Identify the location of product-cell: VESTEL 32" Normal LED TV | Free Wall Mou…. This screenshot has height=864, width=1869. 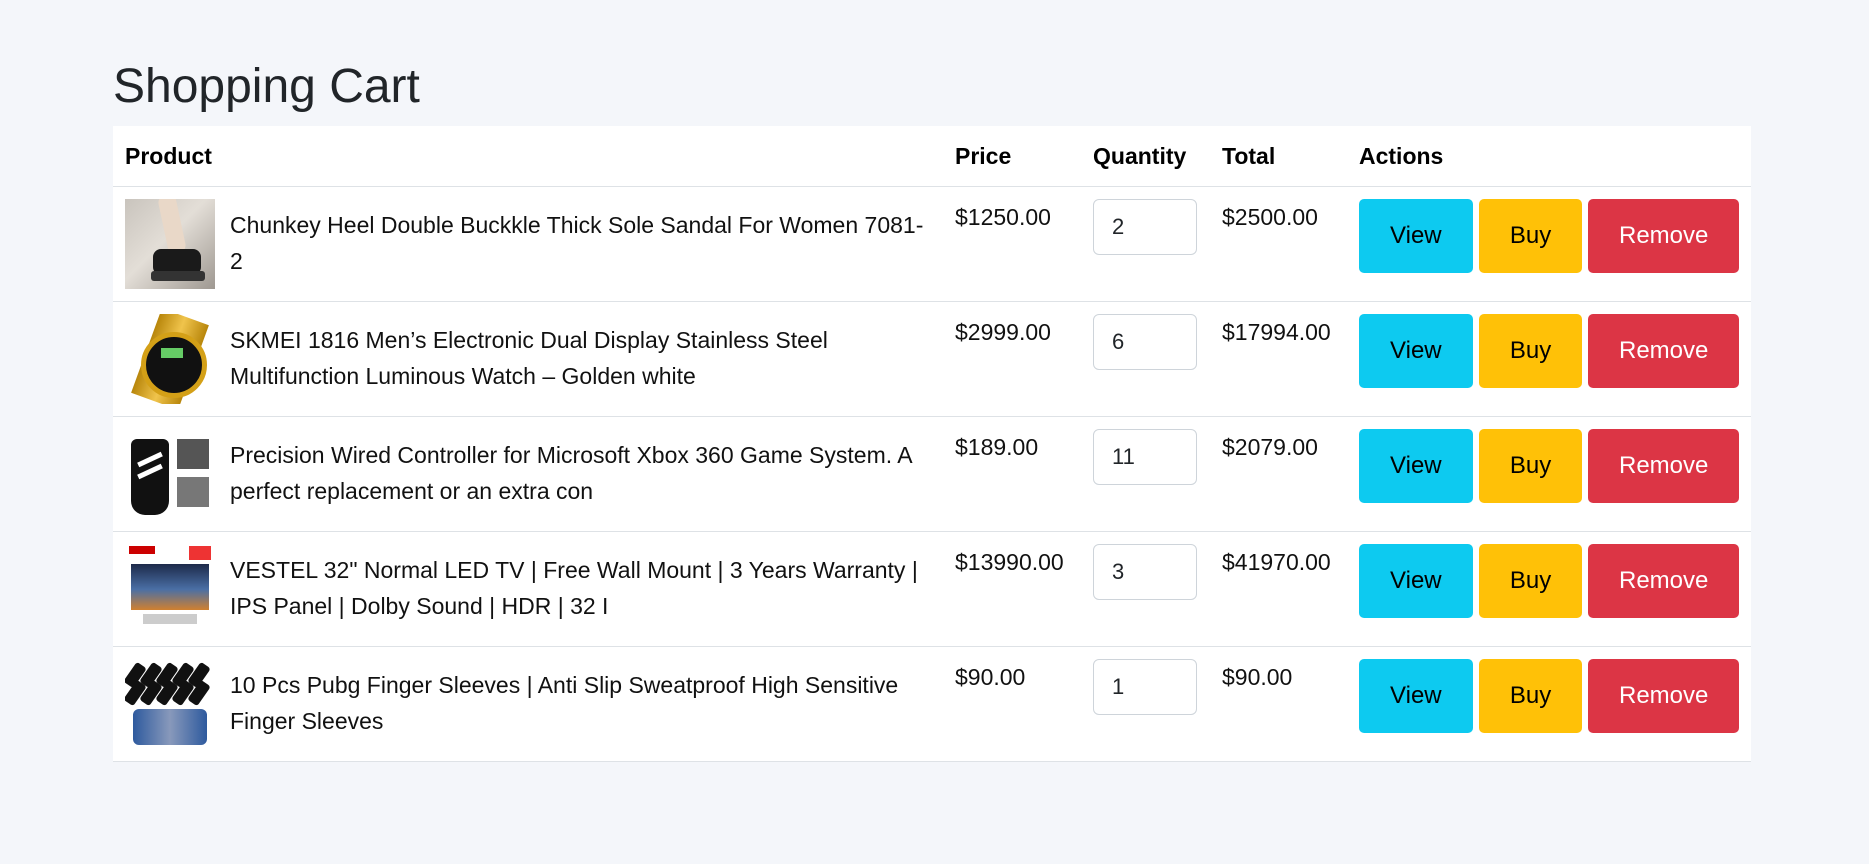
(528, 589).